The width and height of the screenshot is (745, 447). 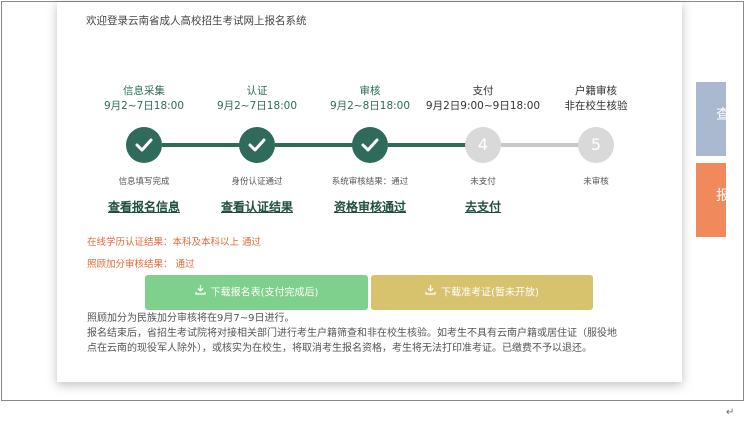 What do you see at coordinates (713, 119) in the screenshot?
I see `side-tab-query: 查` at bounding box center [713, 119].